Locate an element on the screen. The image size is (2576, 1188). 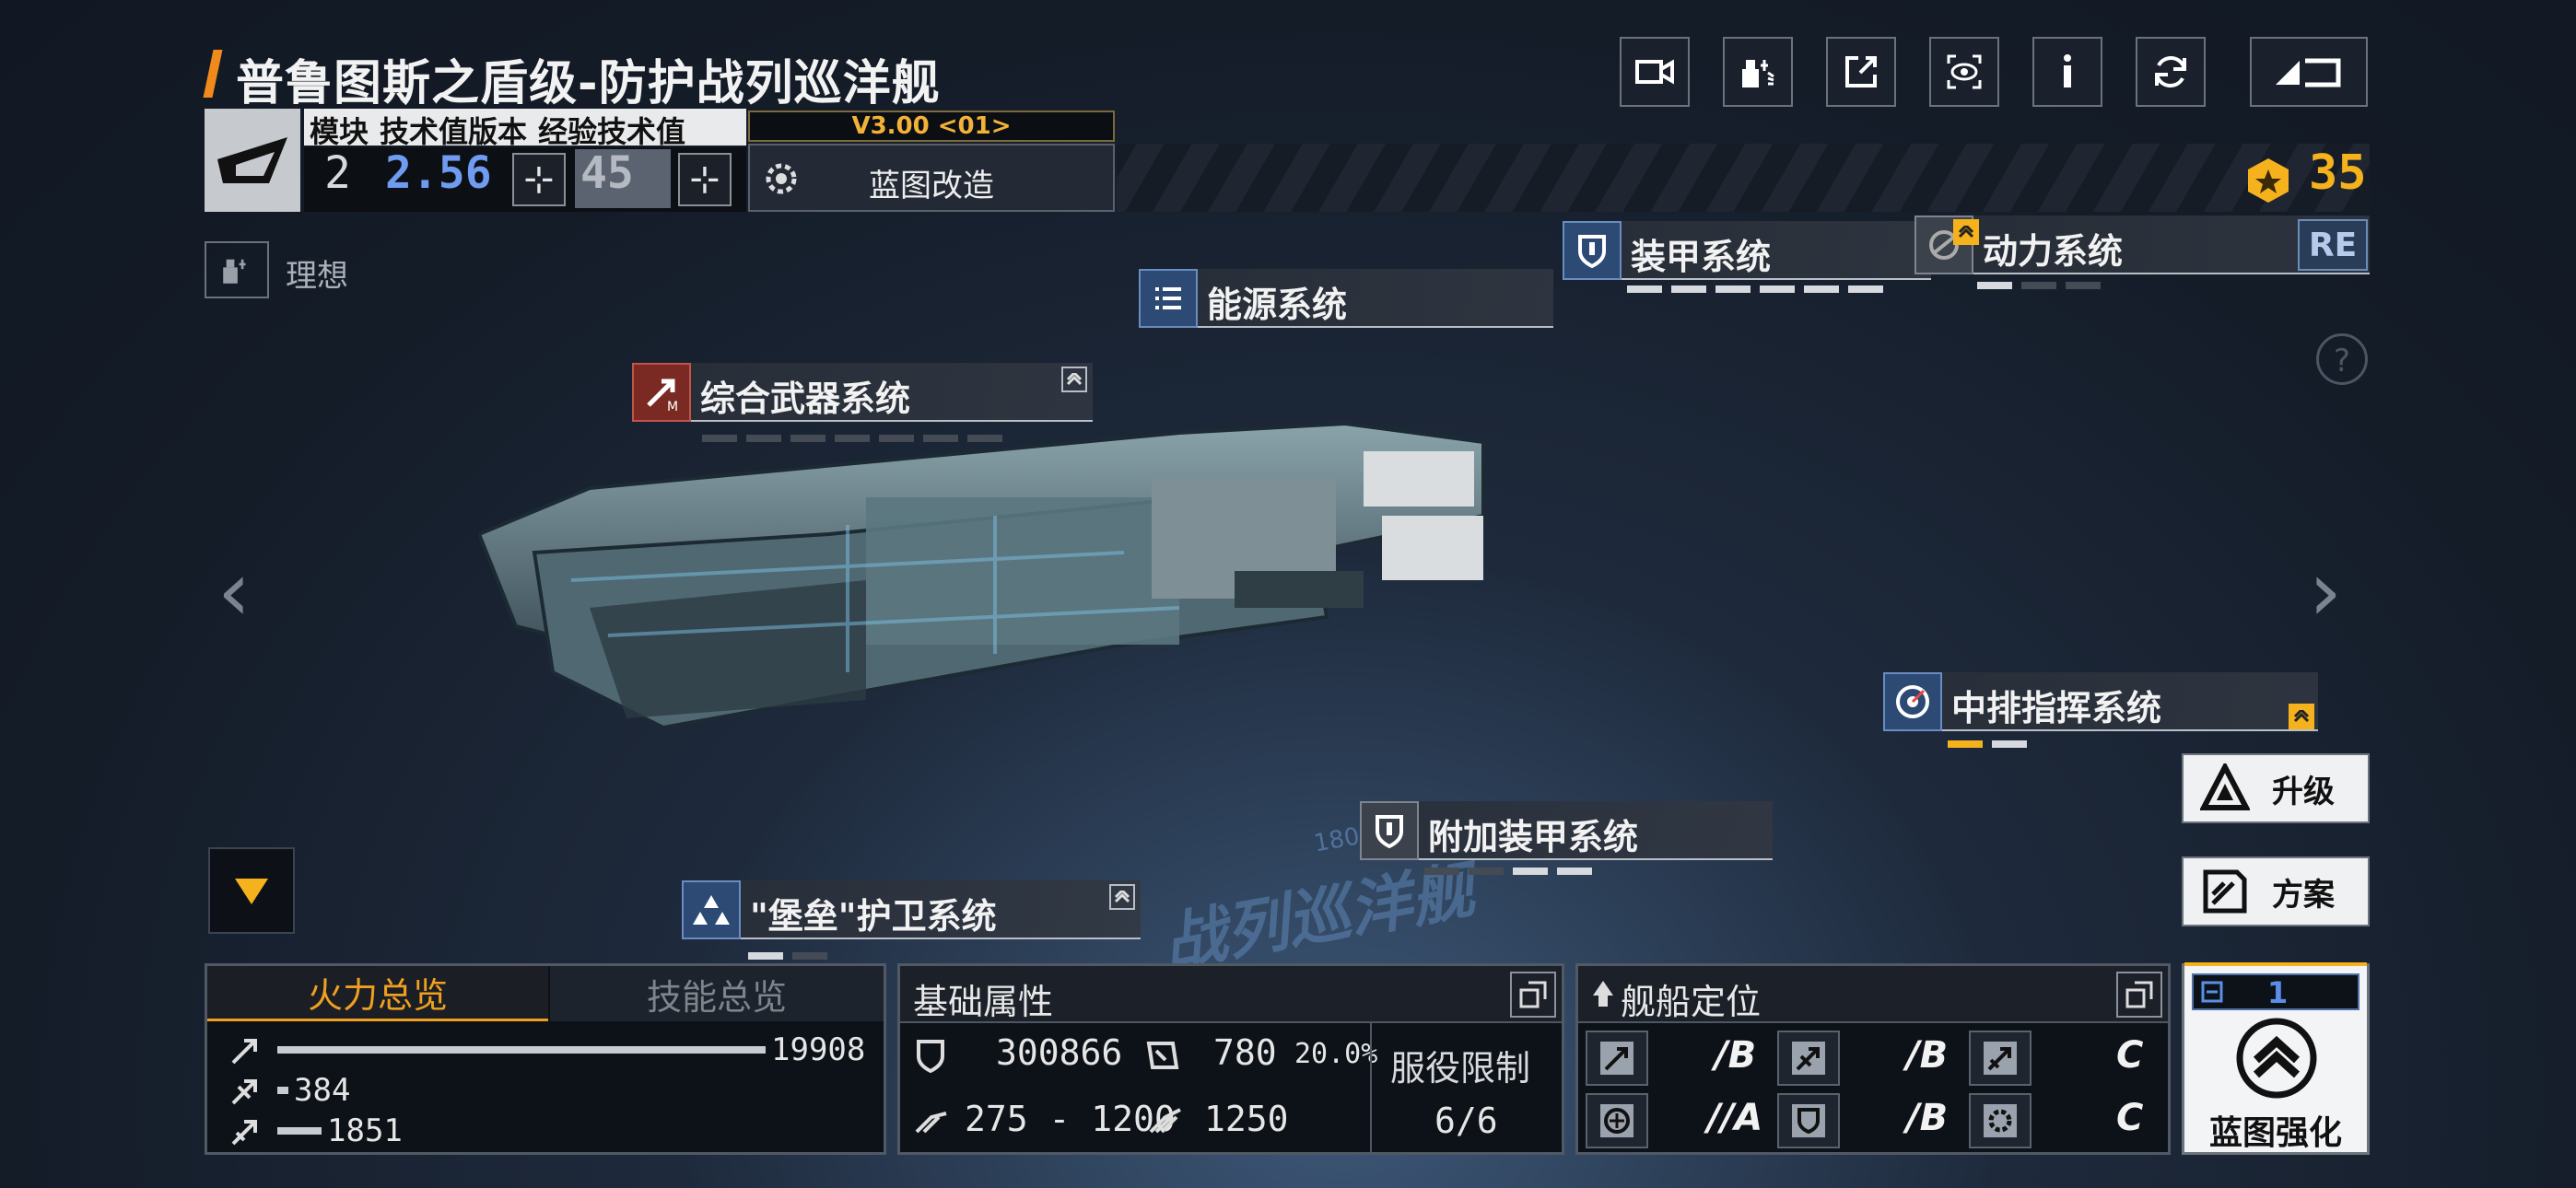
share-button is located at coordinates (1861, 72).